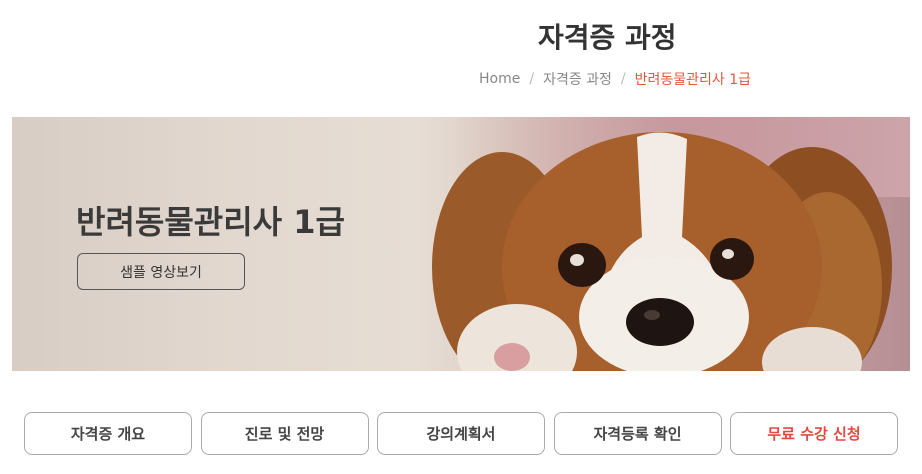  What do you see at coordinates (577, 79) in the screenshot?
I see `breadcrumb-category-link: 자격증 과정` at bounding box center [577, 79].